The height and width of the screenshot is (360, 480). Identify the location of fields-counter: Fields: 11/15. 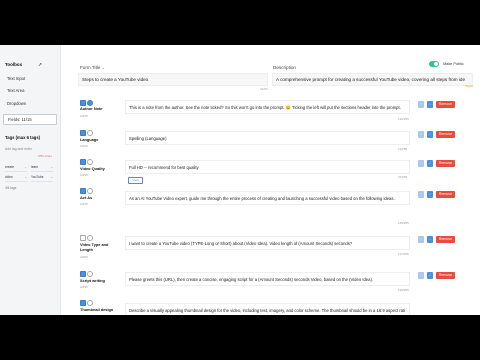
(30, 119).